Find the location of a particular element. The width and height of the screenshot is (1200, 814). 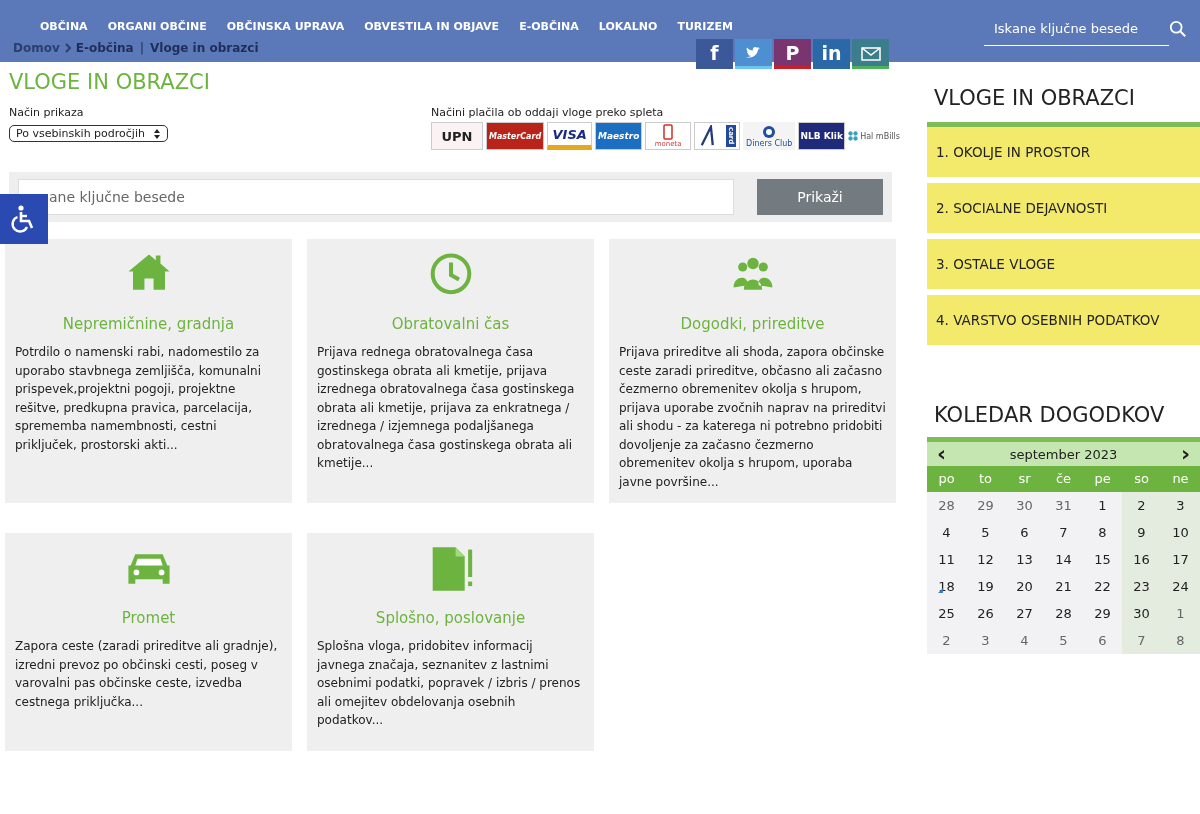

weekday-label: sr is located at coordinates (1024, 479).